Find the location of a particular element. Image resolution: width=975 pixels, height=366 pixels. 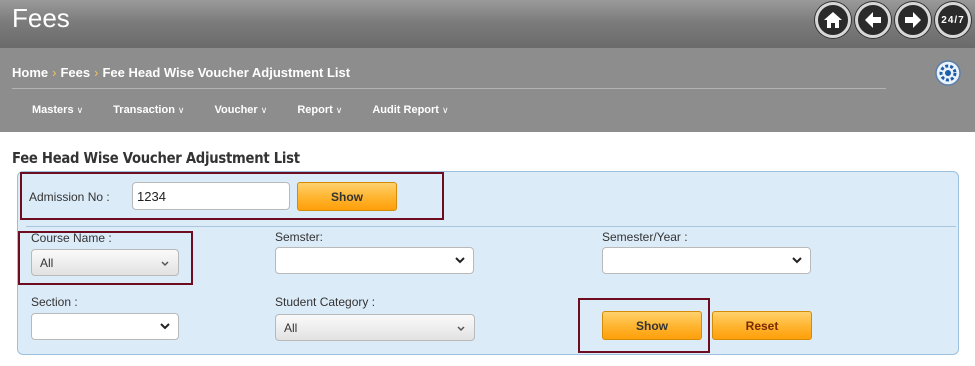

support-247-icon: 24/7 is located at coordinates (953, 20).